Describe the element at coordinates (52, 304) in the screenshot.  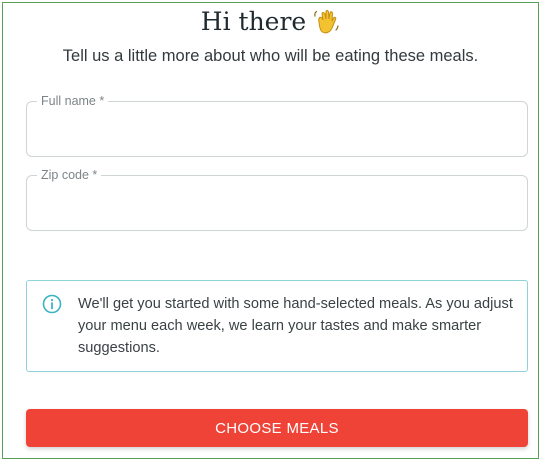
I see `info-circle-icon` at that location.